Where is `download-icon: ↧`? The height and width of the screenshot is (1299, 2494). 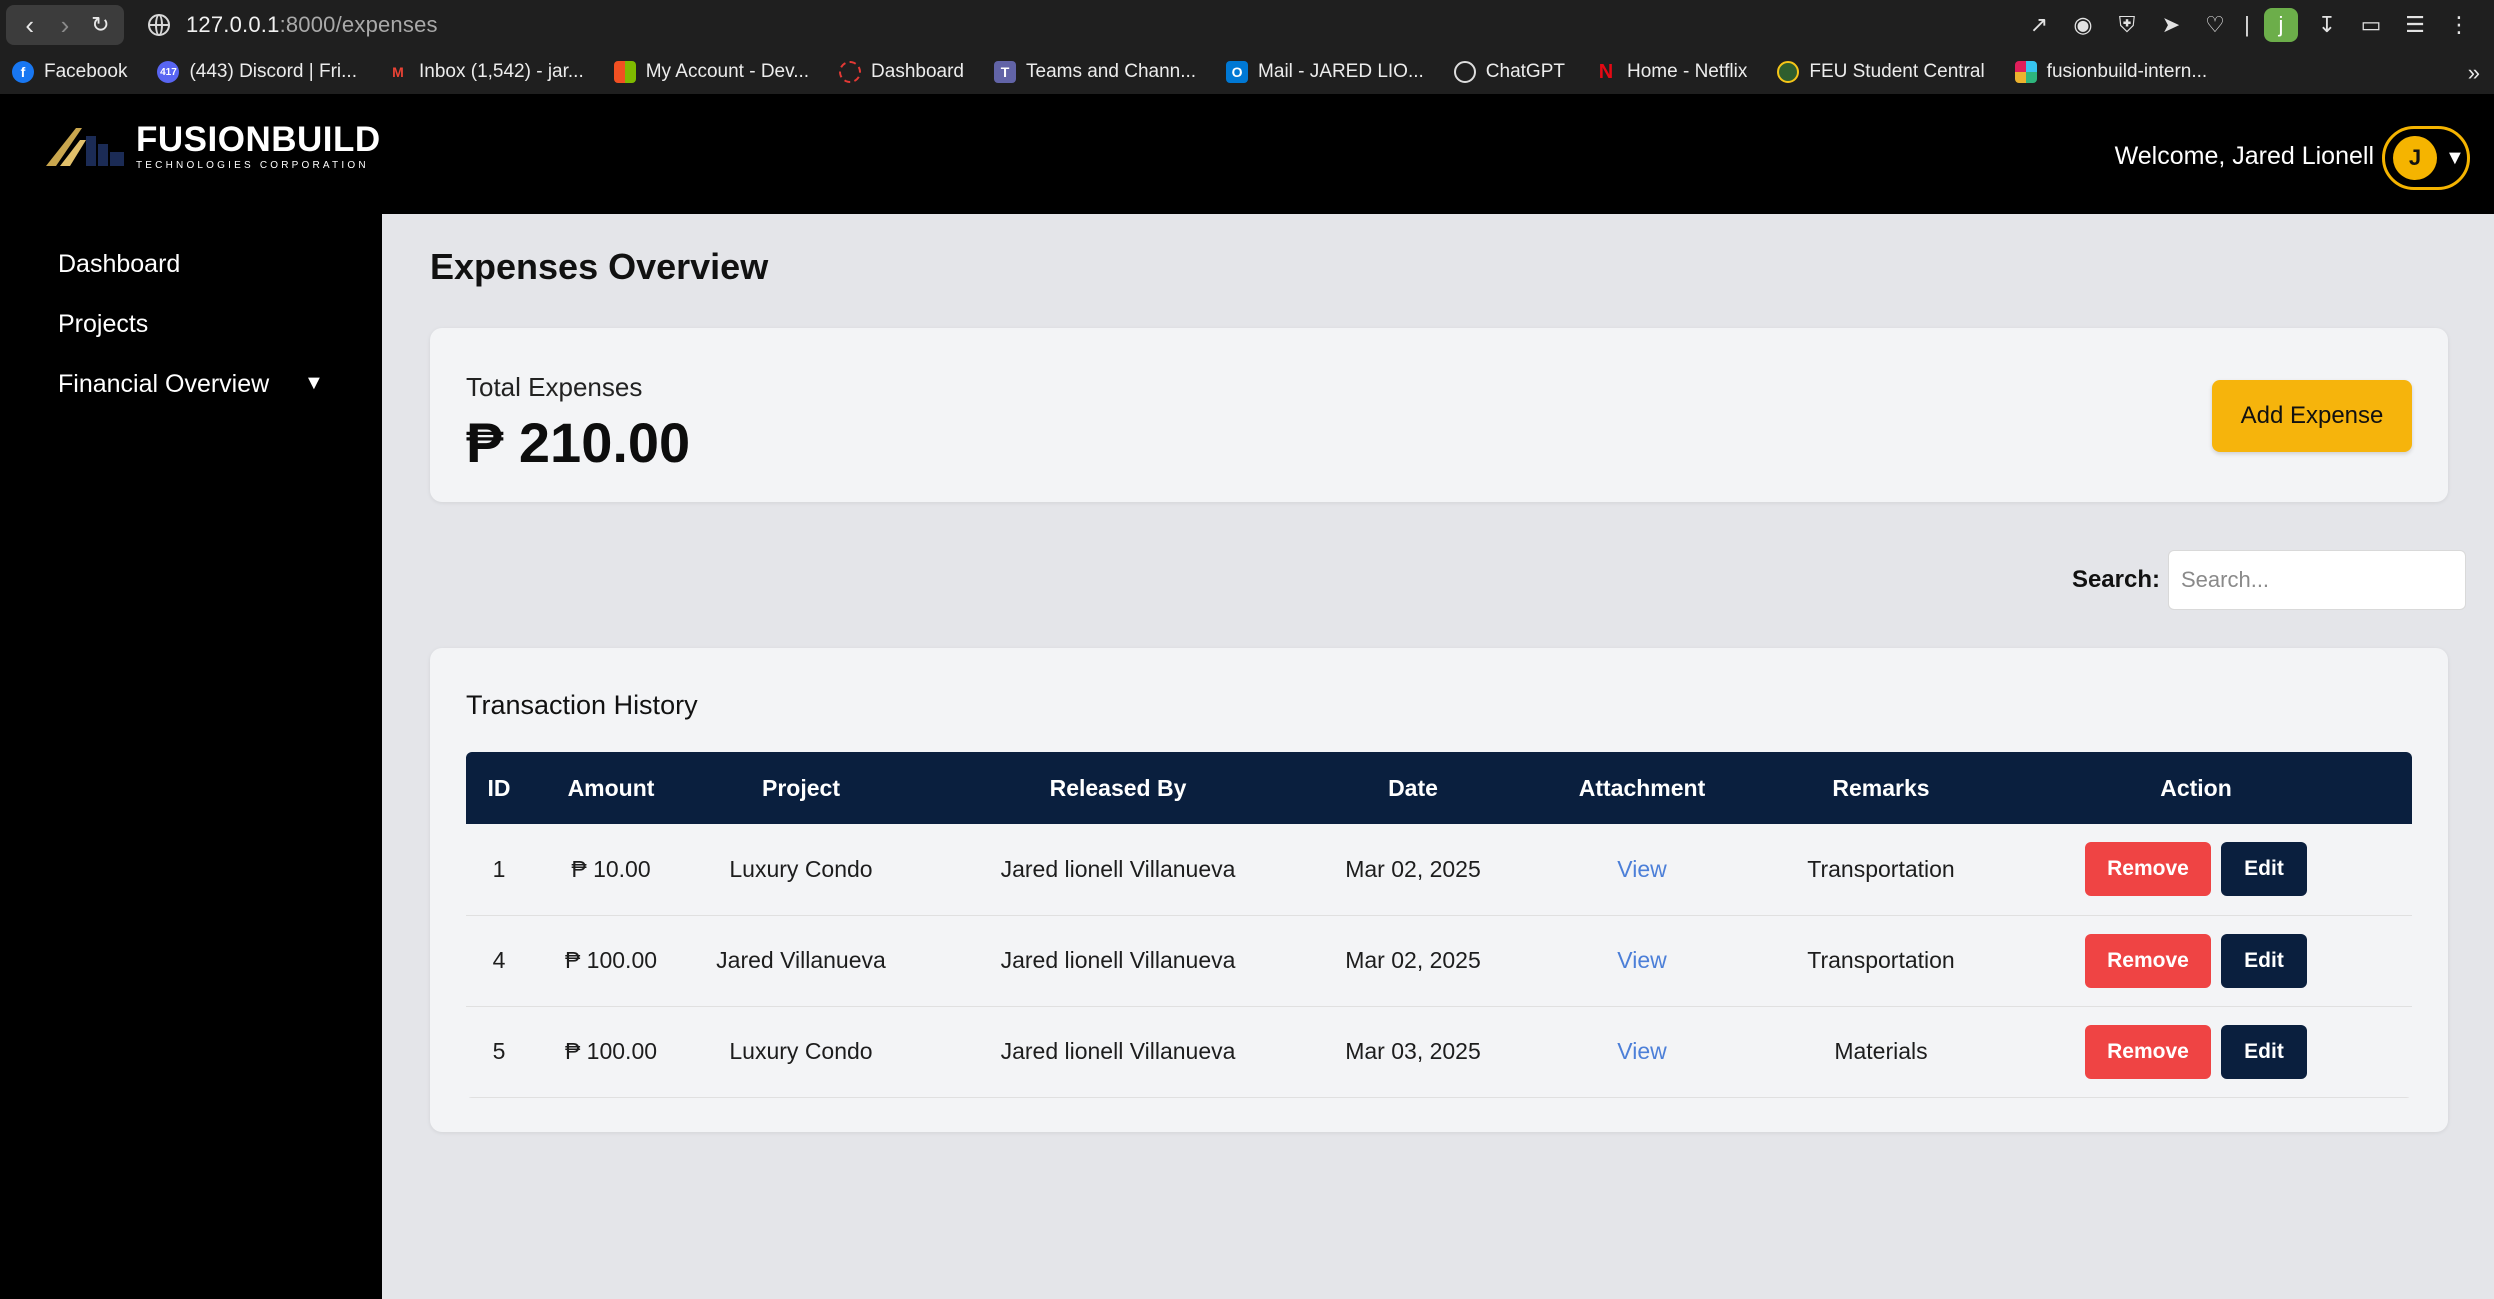 download-icon: ↧ is located at coordinates (2327, 25).